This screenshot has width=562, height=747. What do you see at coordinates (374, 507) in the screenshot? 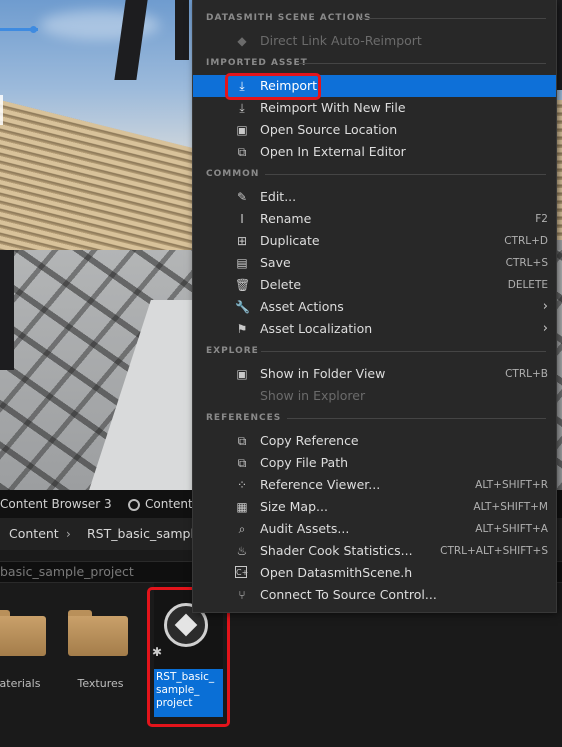
I see `menu-item-size-map: ▦ Size Map... ALT+SHIFT+M` at bounding box center [374, 507].